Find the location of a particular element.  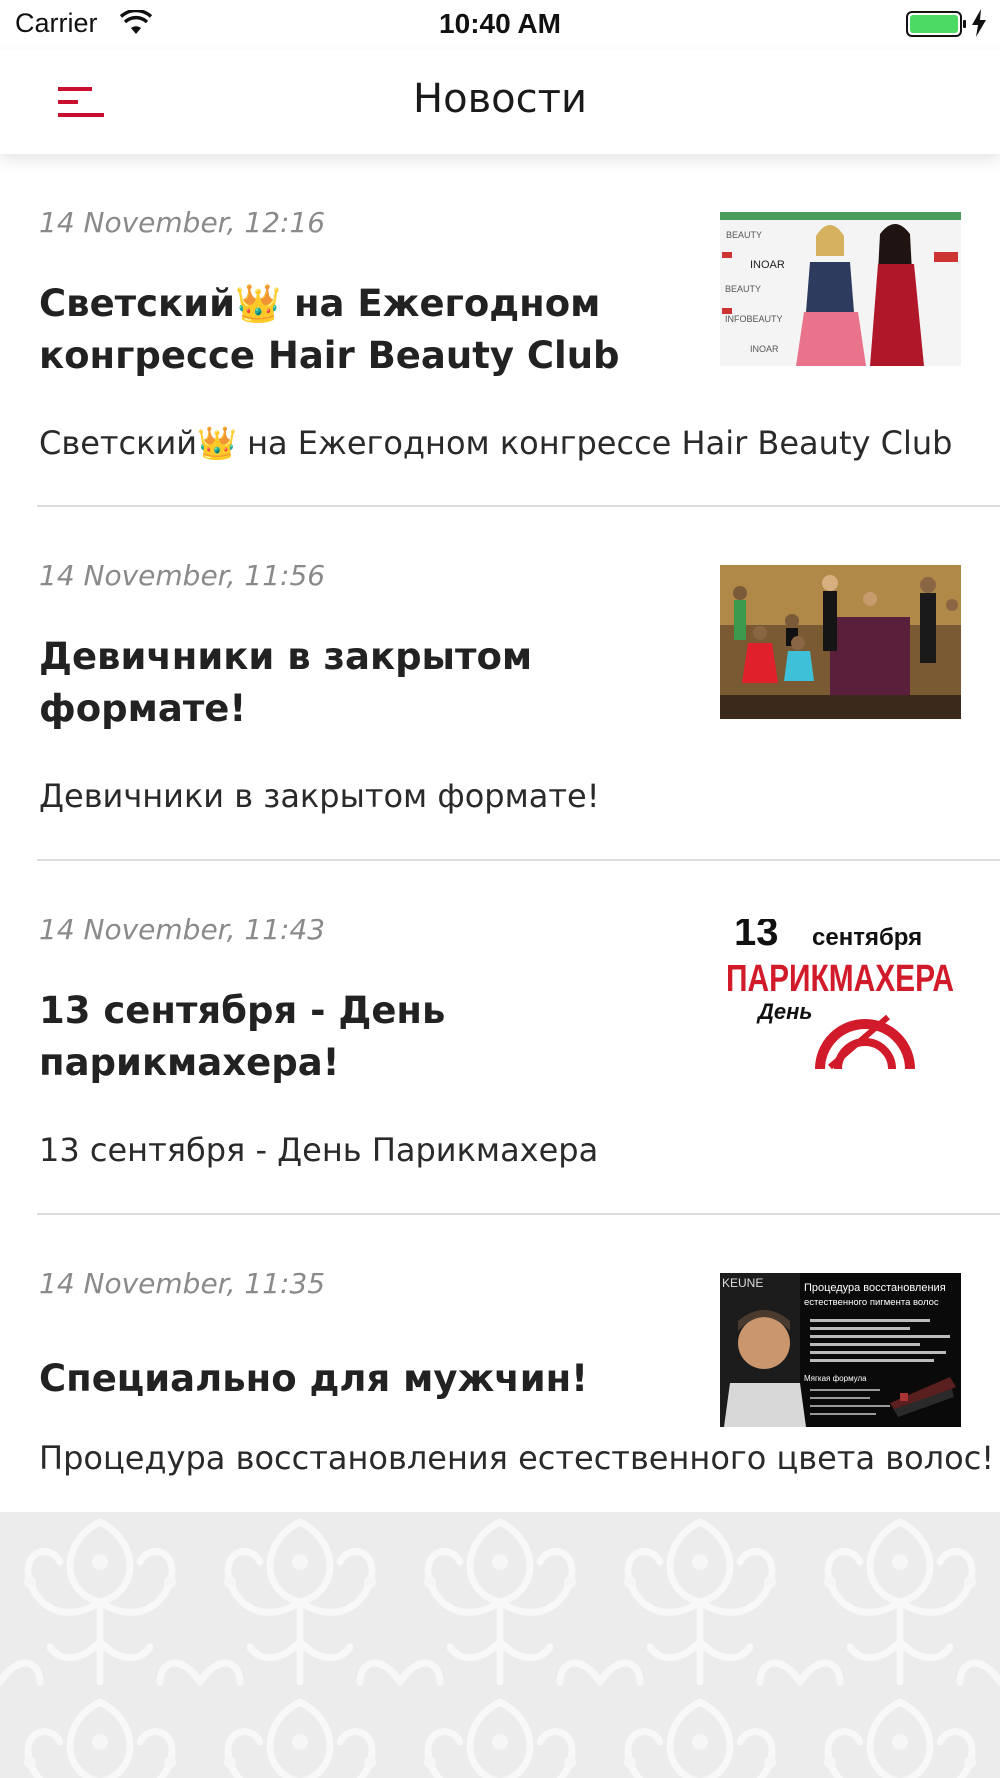

status-bar: Carrier 10:40 AM is located at coordinates (500, 25).